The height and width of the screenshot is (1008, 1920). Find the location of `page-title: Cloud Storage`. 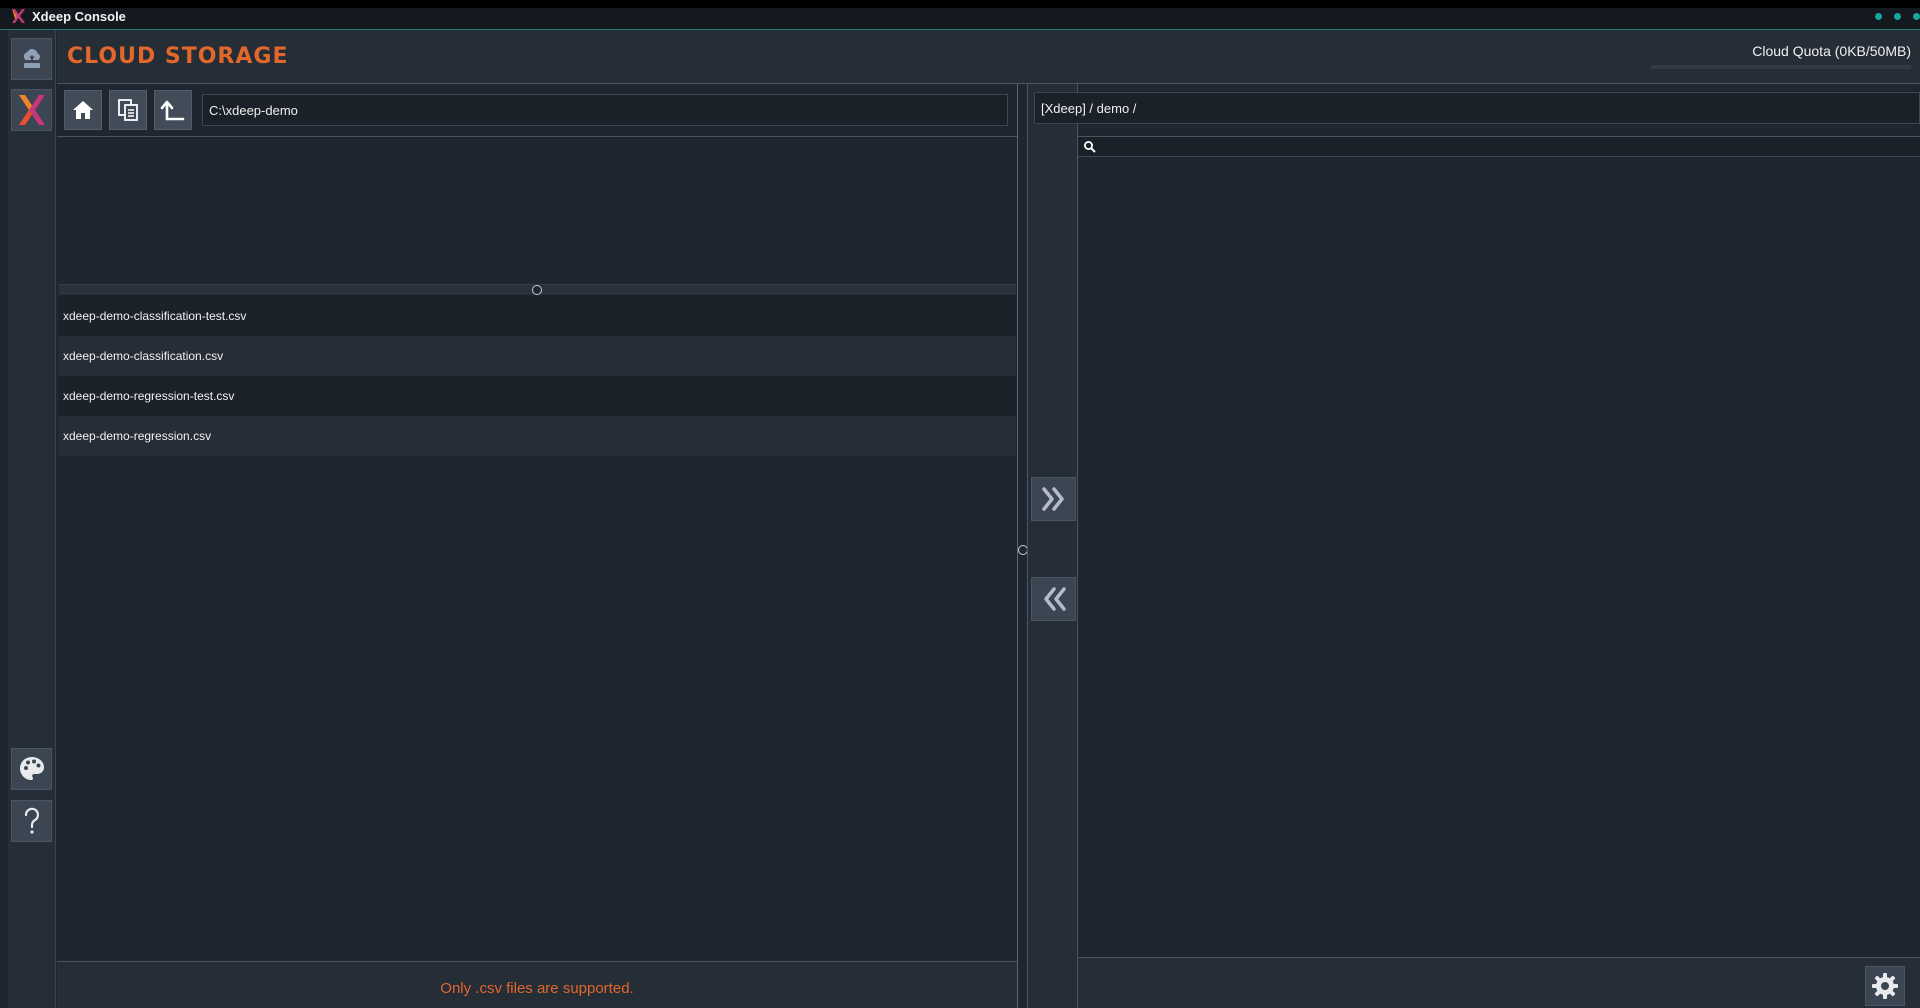

page-title: Cloud Storage is located at coordinates (178, 56).